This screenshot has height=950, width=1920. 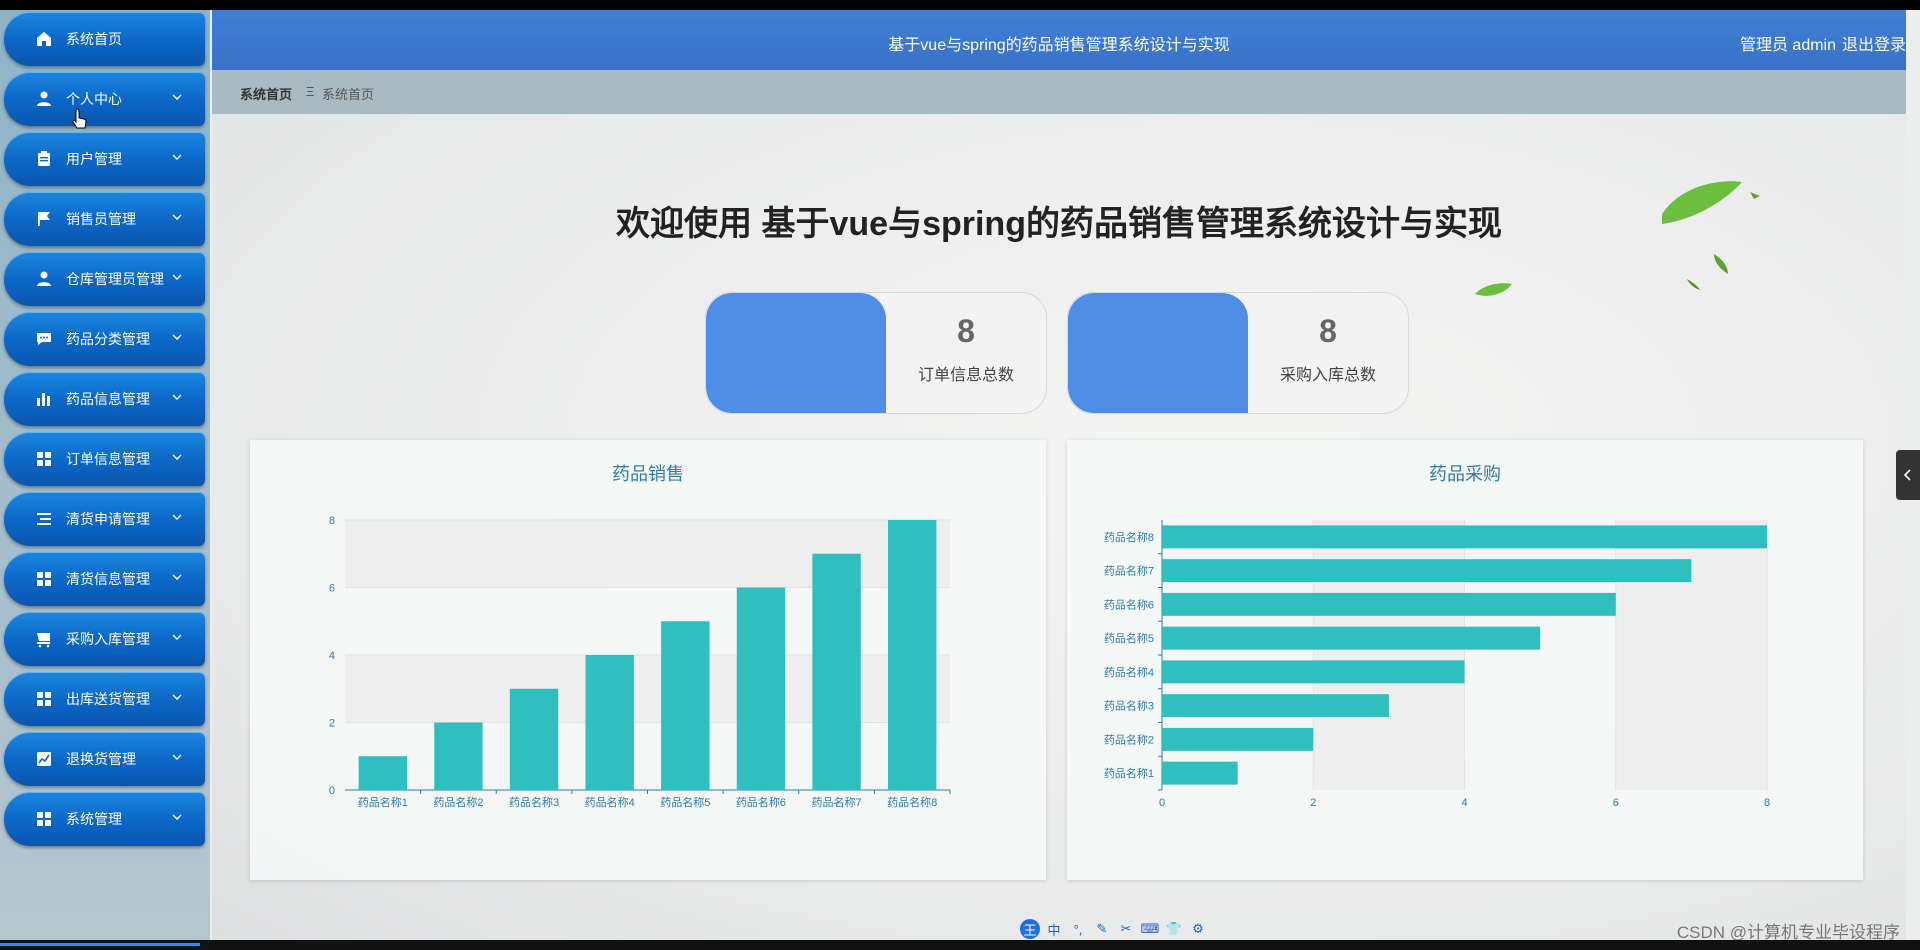 What do you see at coordinates (1150, 929) in the screenshot?
I see `ime-button: ⌨` at bounding box center [1150, 929].